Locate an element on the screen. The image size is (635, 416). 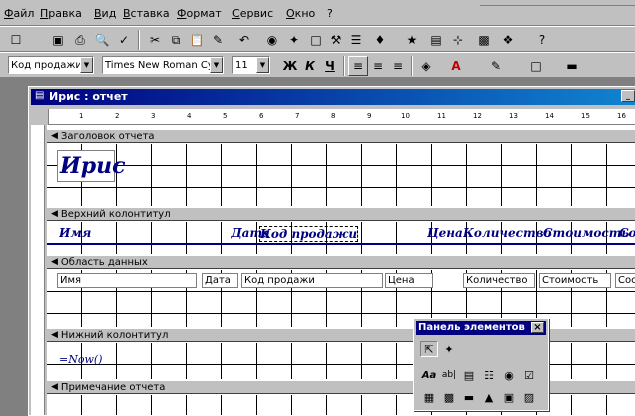
build-icon: ★ is located at coordinates (412, 40).